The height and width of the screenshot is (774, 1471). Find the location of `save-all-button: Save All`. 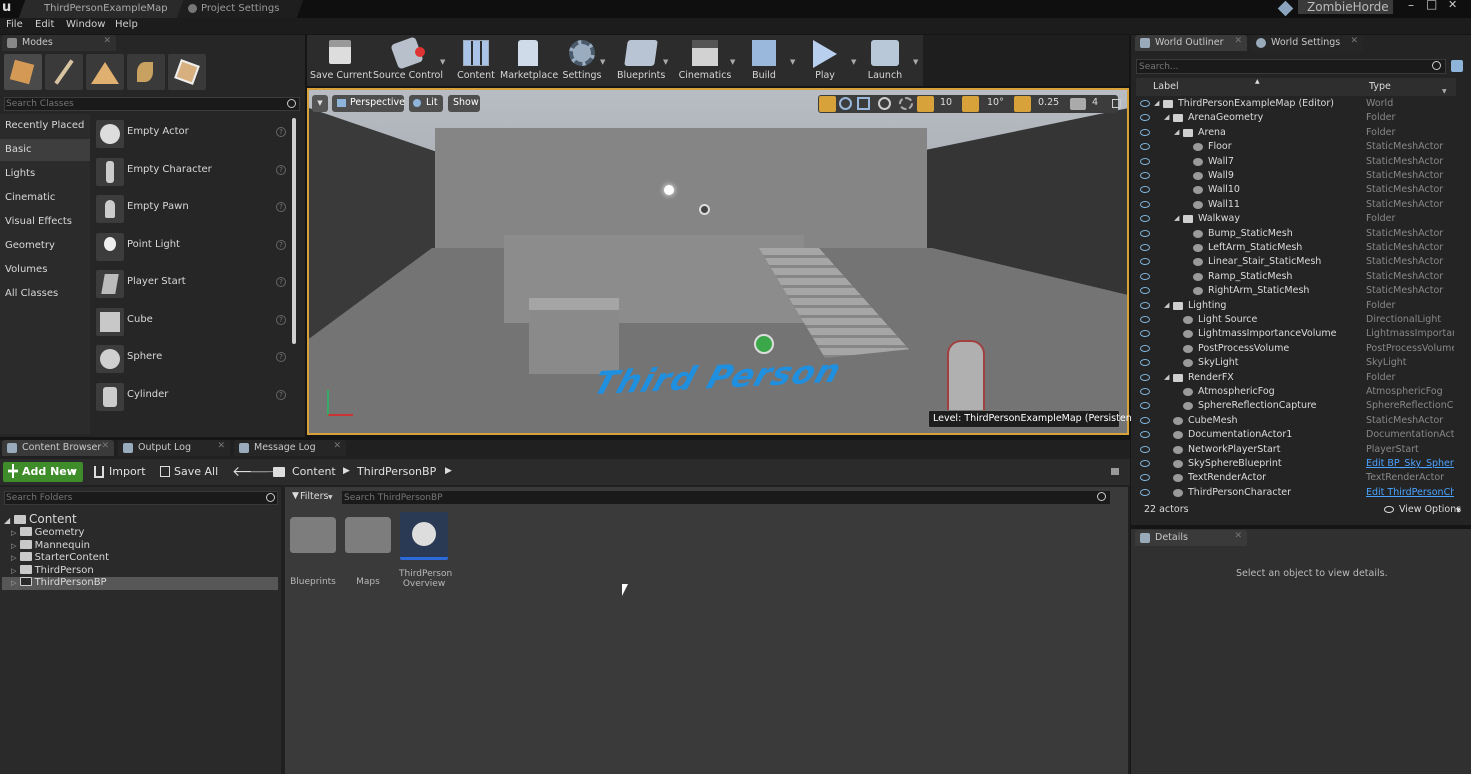

save-all-button: Save All is located at coordinates (196, 471).